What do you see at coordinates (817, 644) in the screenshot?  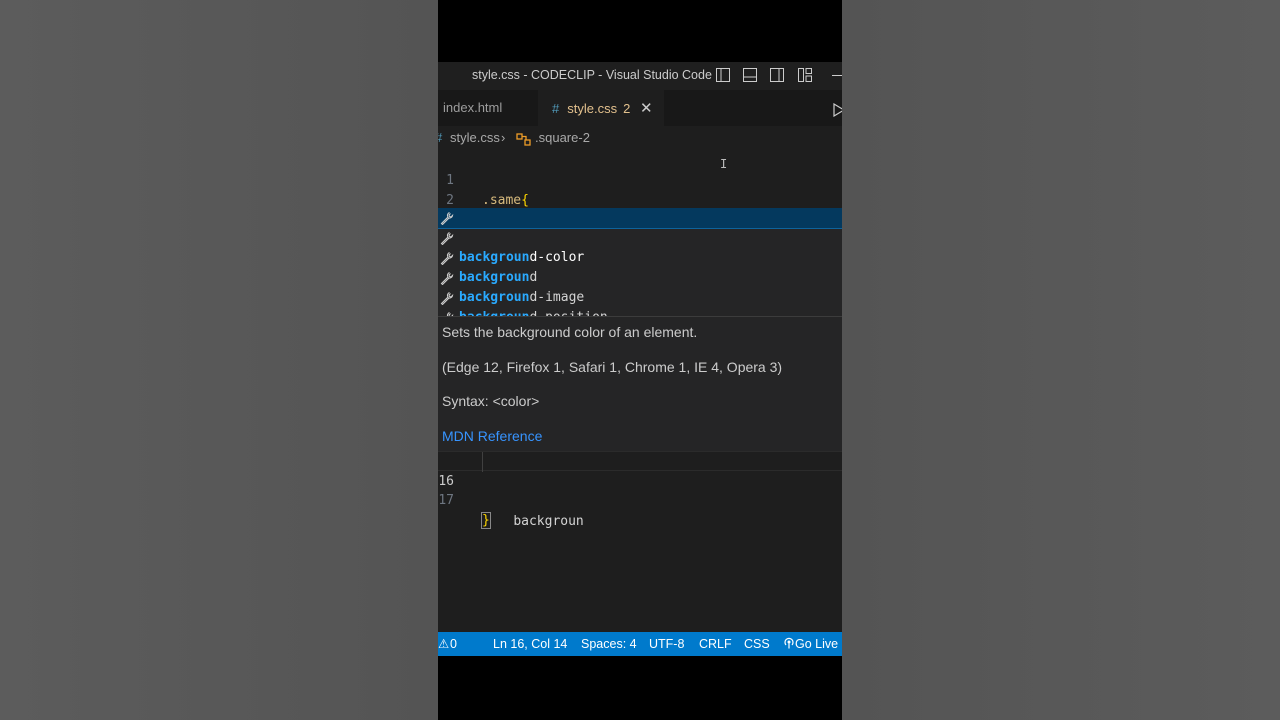 I see `go-live-label: Go Live` at bounding box center [817, 644].